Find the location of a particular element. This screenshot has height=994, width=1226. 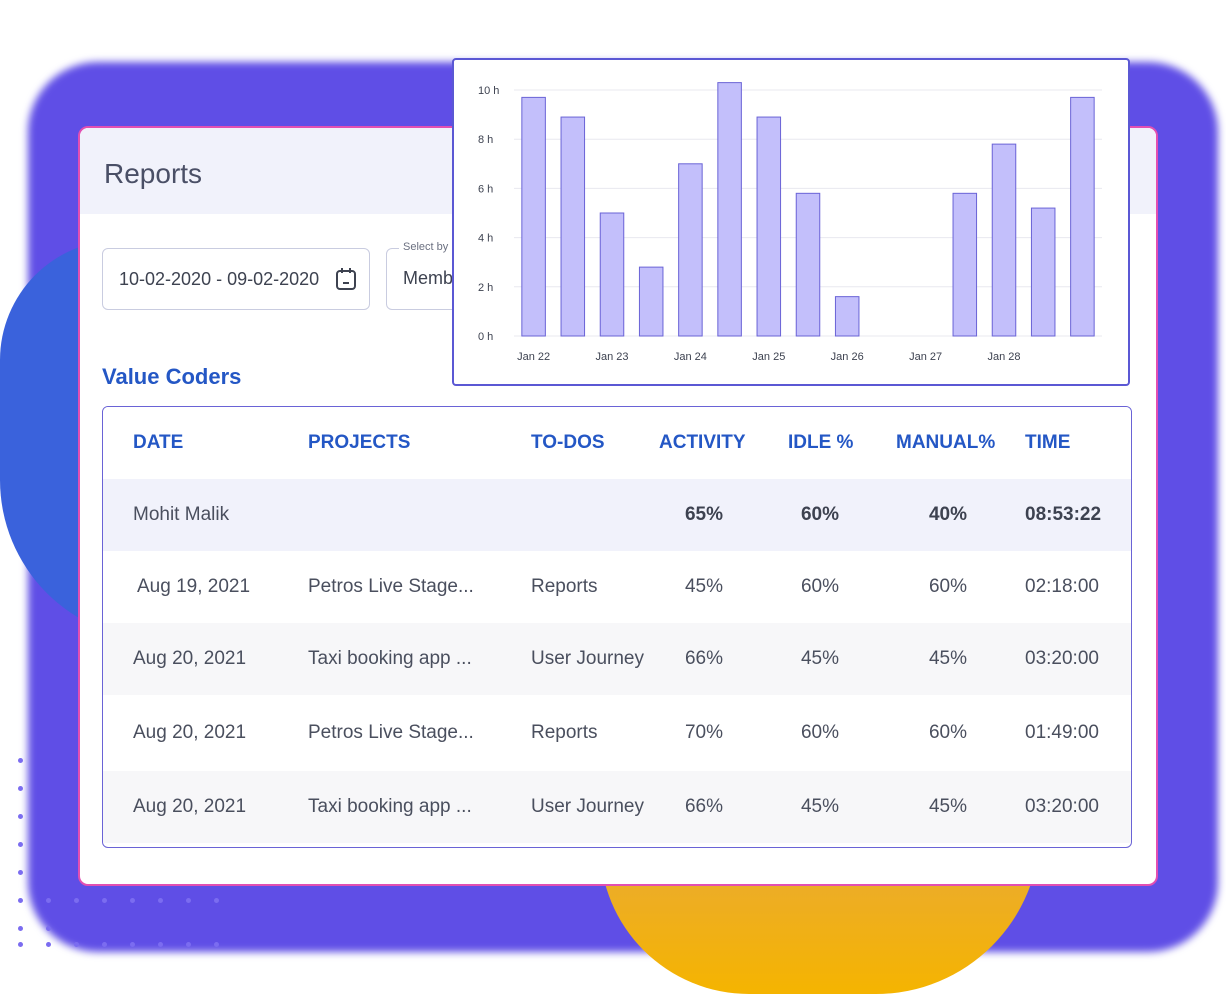

date-range-picker: 10-02-2020 - 09-02-2020 is located at coordinates (236, 279).